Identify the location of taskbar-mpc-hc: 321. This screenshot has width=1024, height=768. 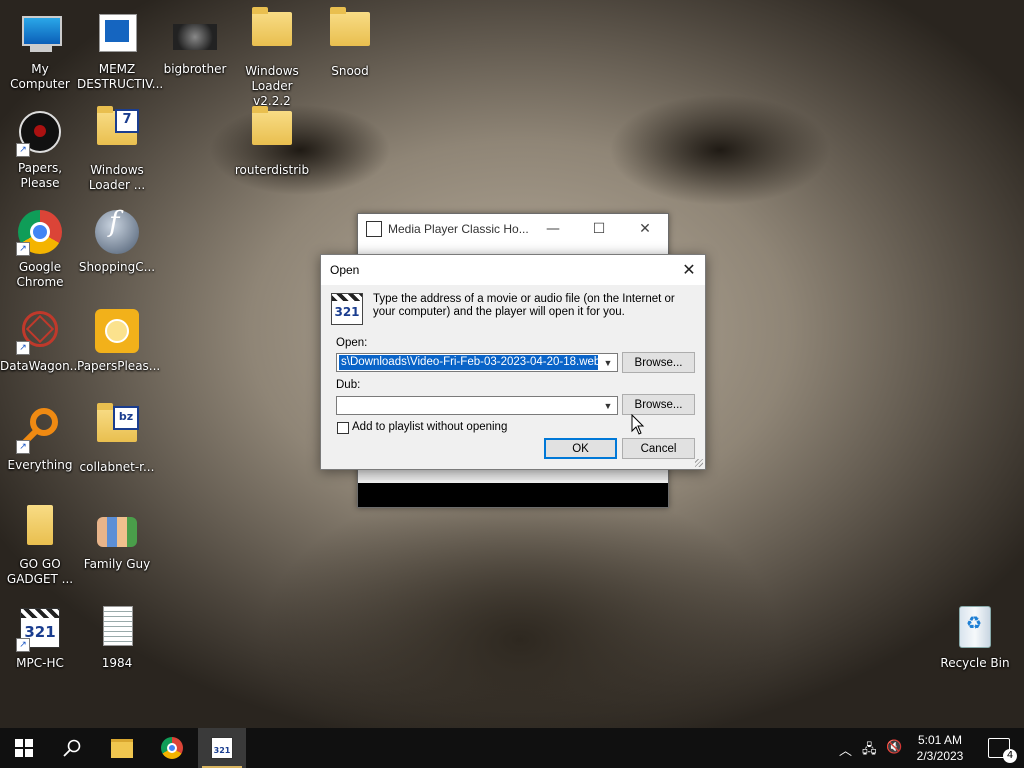
(222, 748).